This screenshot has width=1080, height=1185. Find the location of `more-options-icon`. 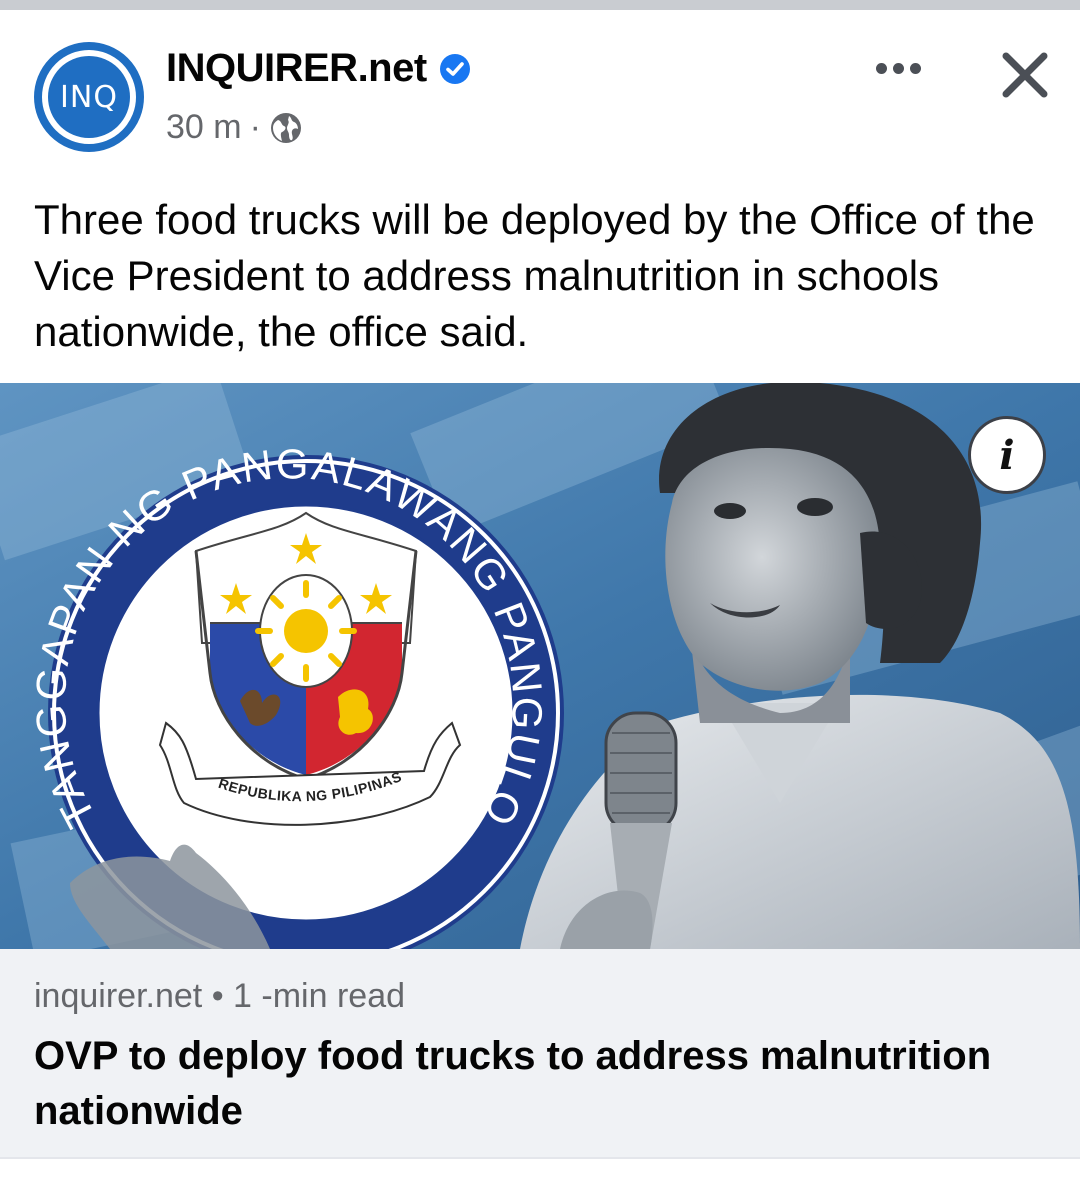

more-options-icon is located at coordinates (898, 68).